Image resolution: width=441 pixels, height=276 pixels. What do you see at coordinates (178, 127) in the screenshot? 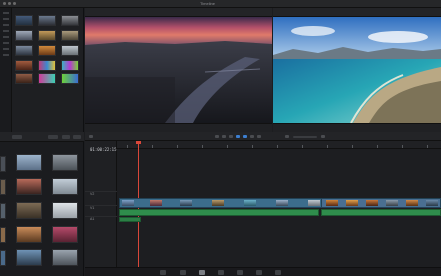
I see `source-viewer-transport` at bounding box center [178, 127].